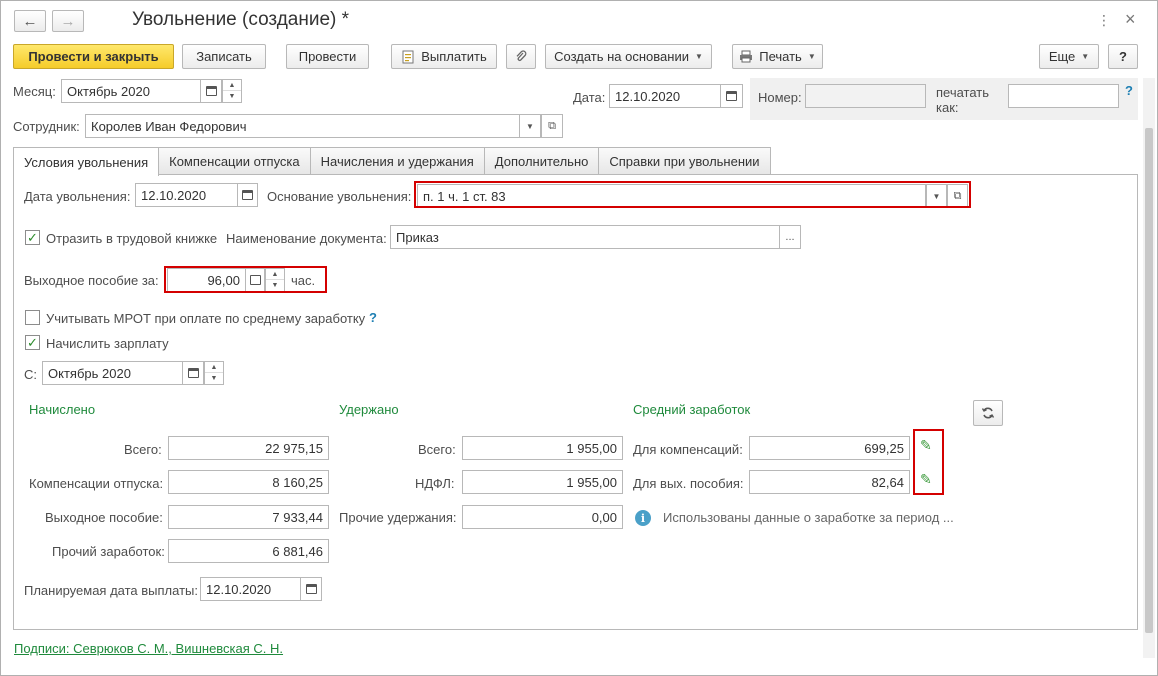  I want to click on month-label: Месяц:, so click(34, 91).